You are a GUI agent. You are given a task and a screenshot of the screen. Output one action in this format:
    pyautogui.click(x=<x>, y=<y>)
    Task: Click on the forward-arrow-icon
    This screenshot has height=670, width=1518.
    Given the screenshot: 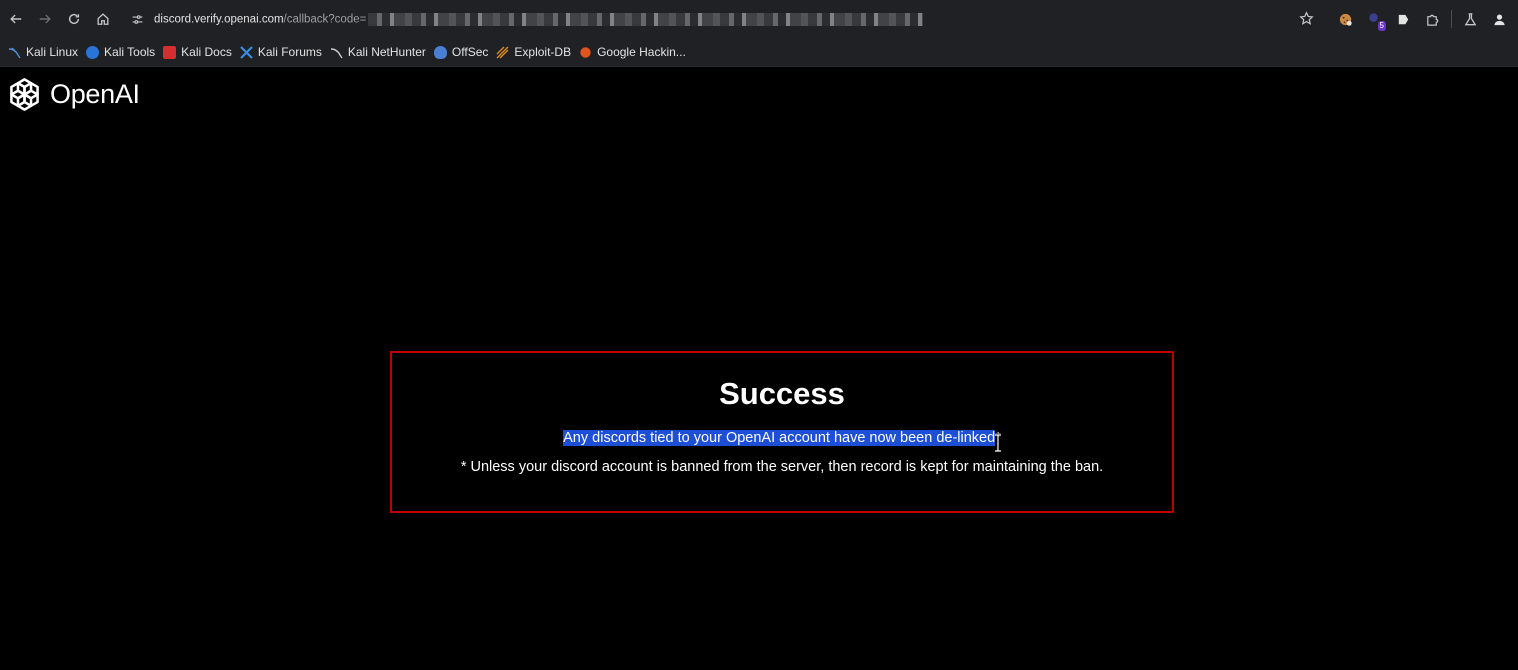 What is the action you would take?
    pyautogui.click(x=45, y=19)
    